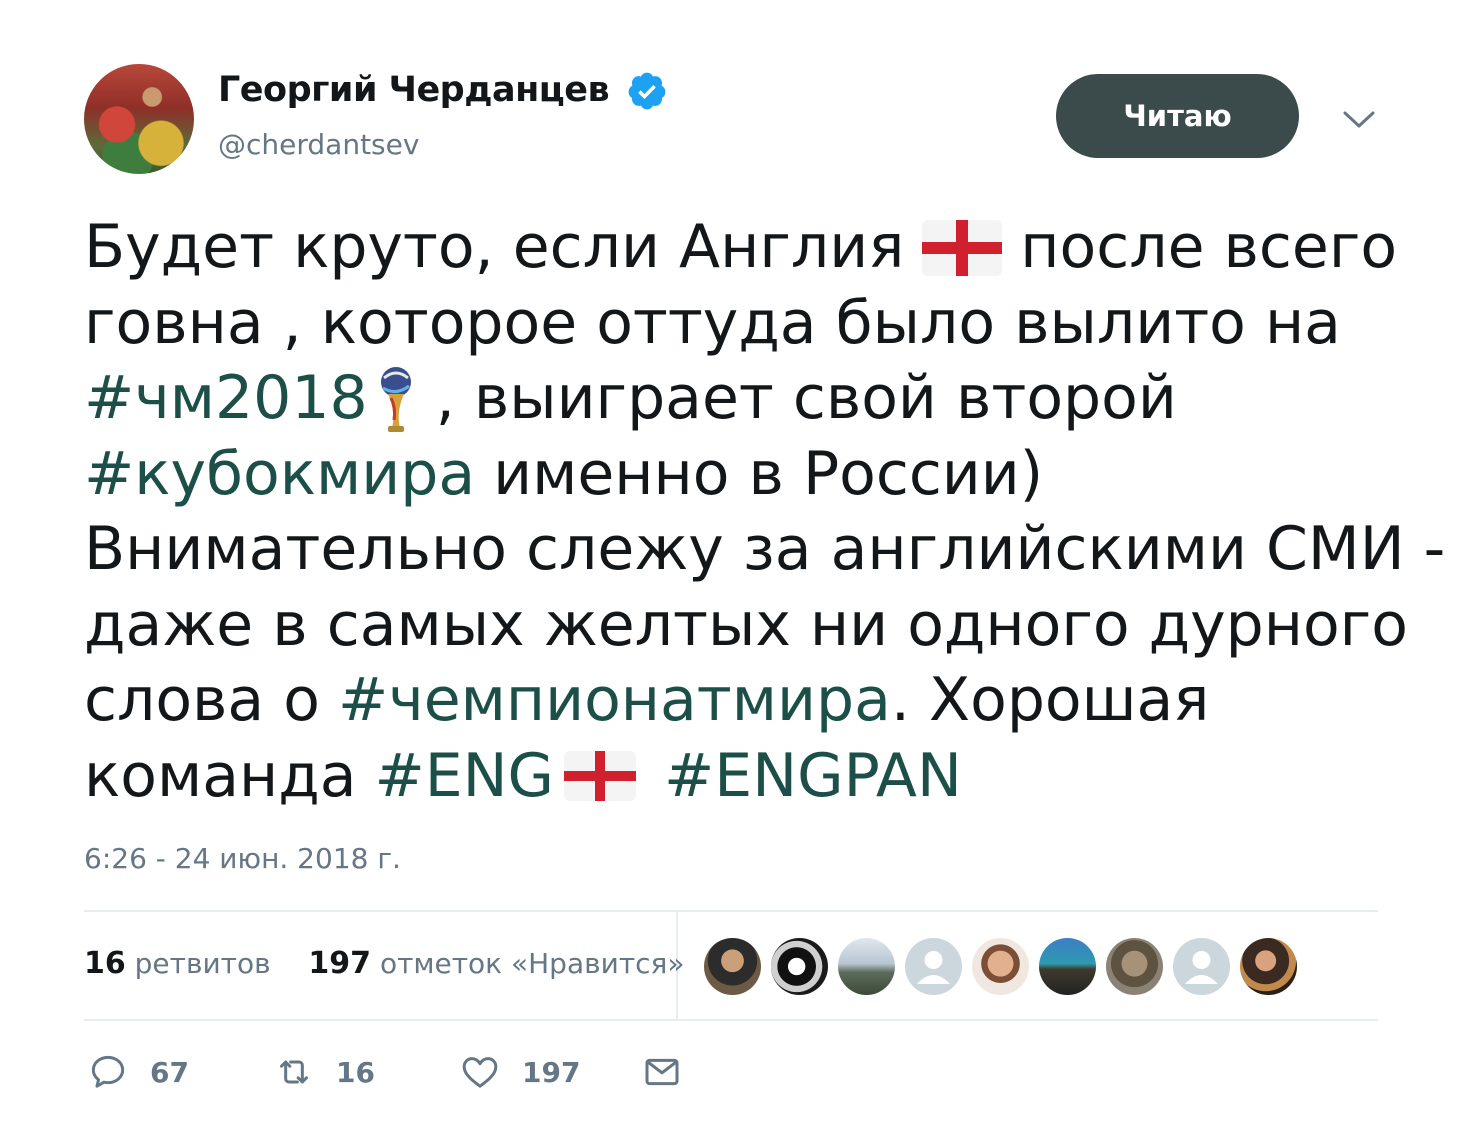 This screenshot has width=1460, height=1137. I want to click on like-action: 197, so click(520, 1072).